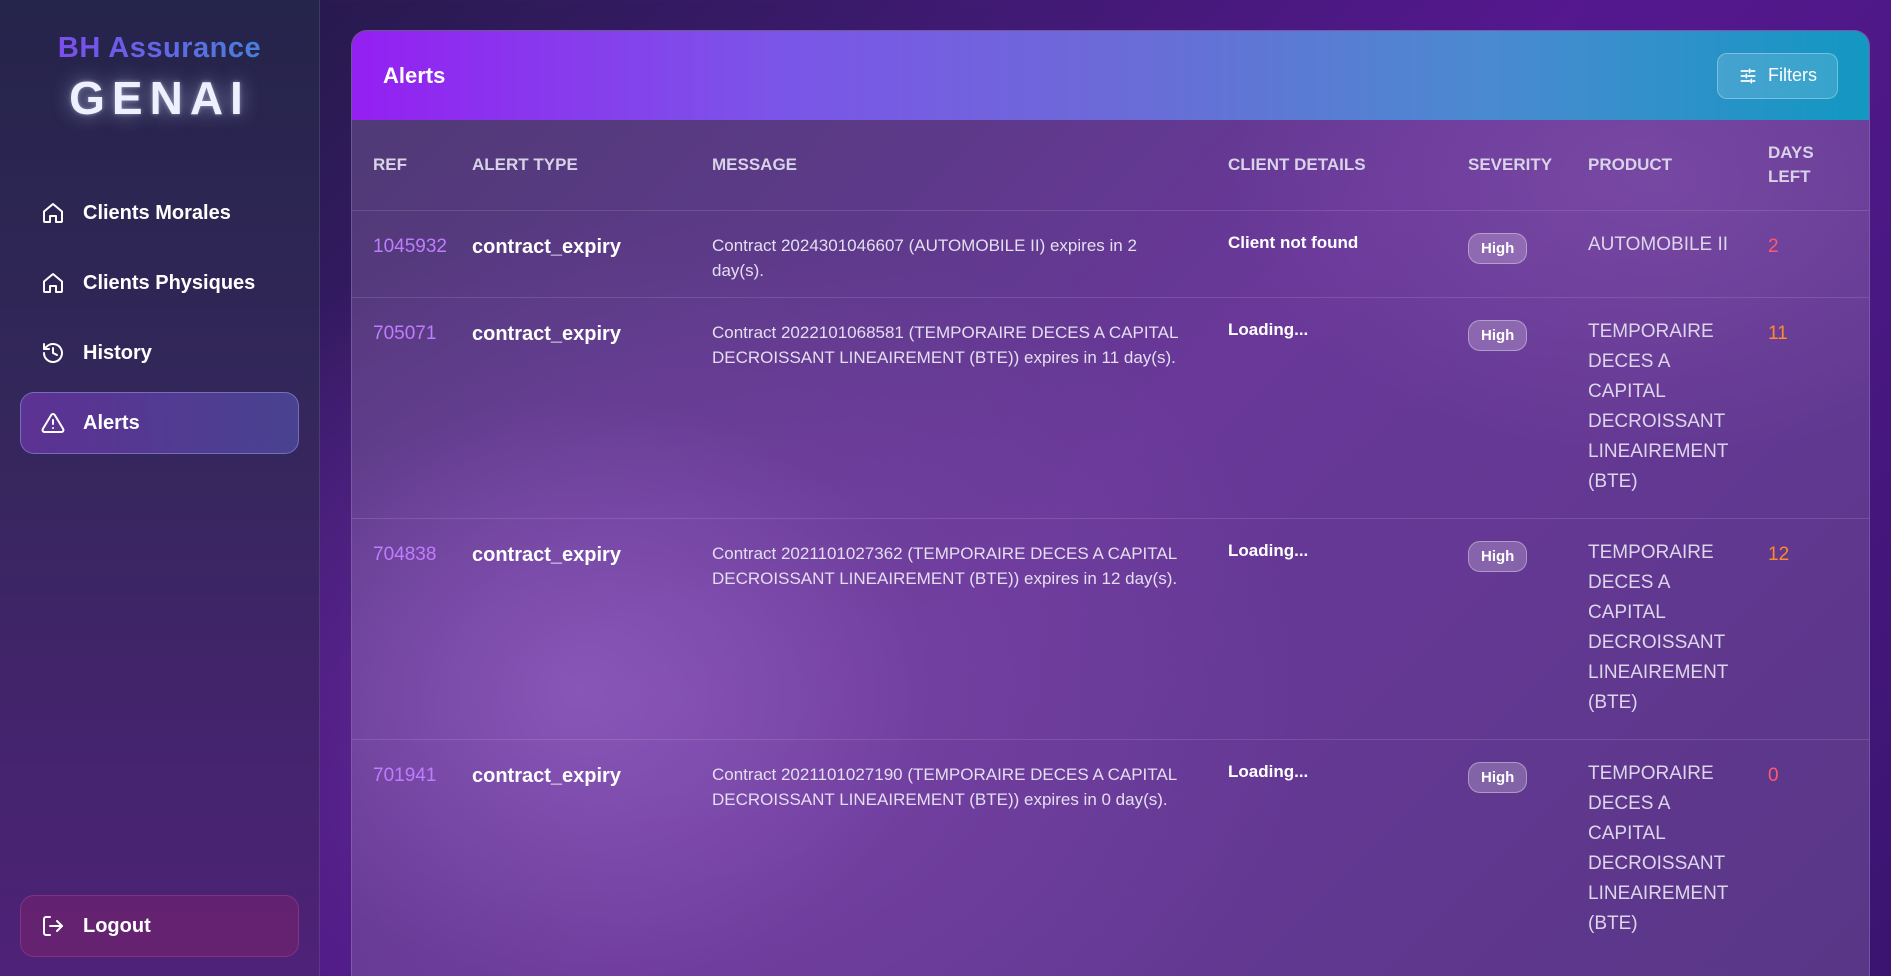  I want to click on logout-icon, so click(53, 926).